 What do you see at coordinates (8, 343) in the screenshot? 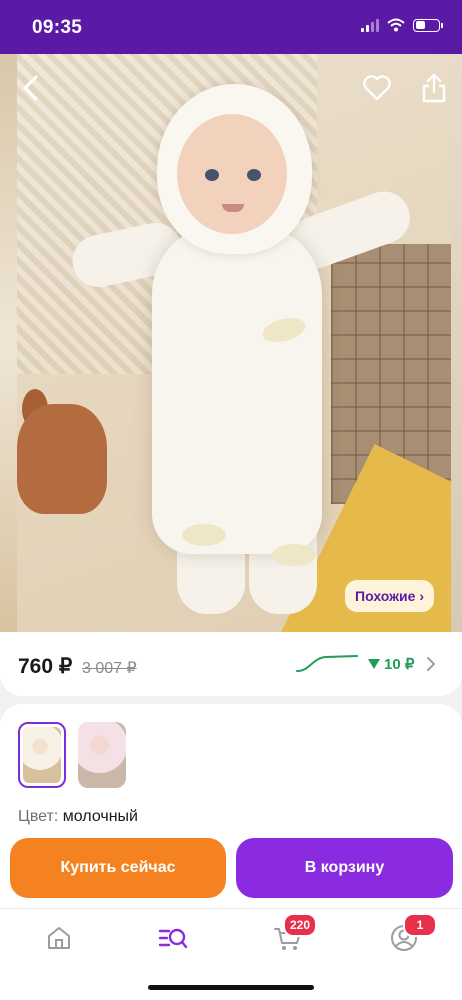
I see `adjacent-image-edge` at bounding box center [8, 343].